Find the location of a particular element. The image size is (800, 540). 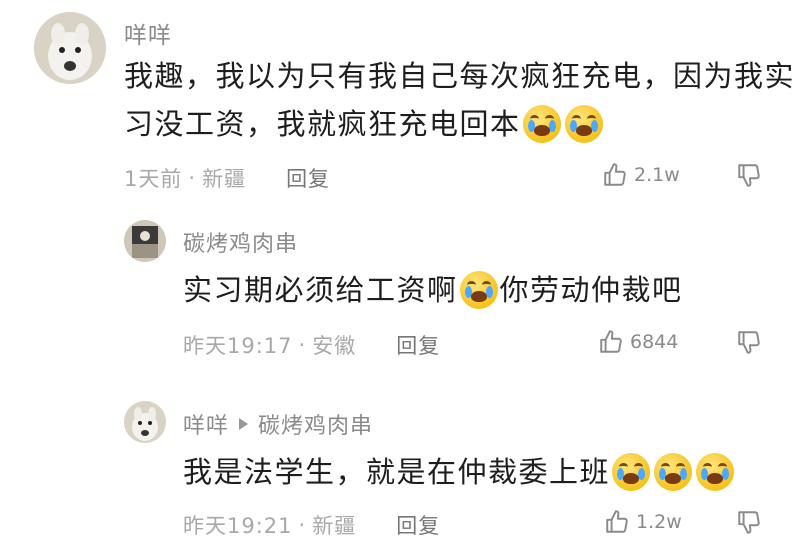

comment-text-line: 我趣，我以为只有我自己每次疯狂充电，因为我实 is located at coordinates (460, 76).